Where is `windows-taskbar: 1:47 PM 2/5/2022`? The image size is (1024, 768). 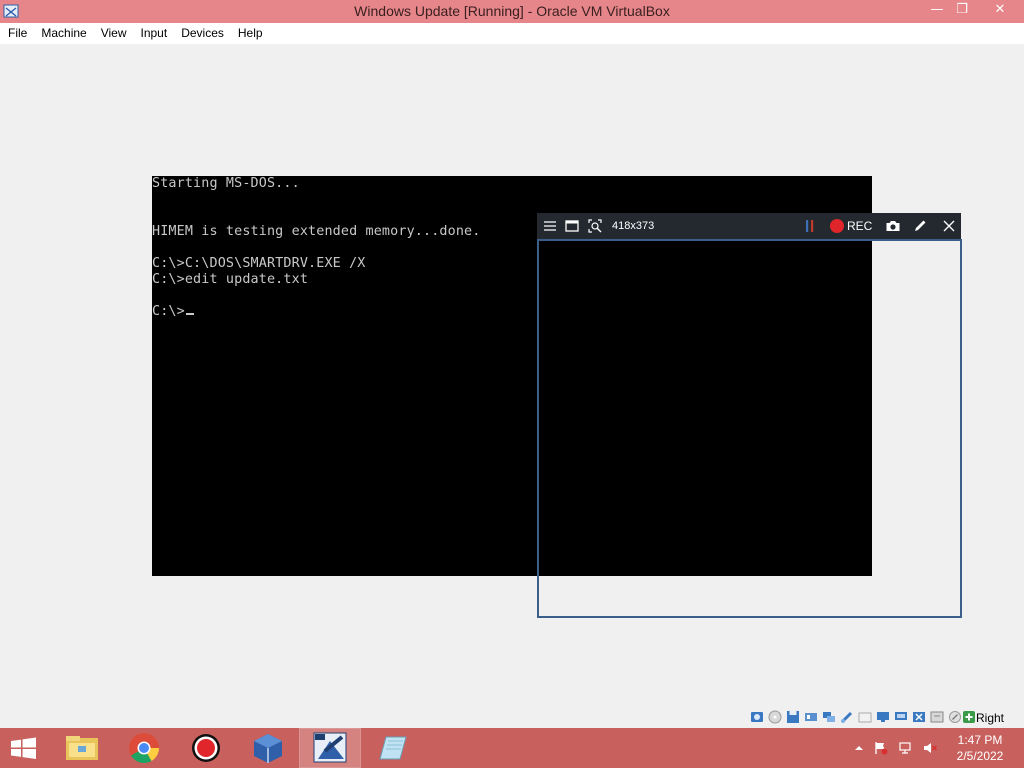 windows-taskbar: 1:47 PM 2/5/2022 is located at coordinates (512, 748).